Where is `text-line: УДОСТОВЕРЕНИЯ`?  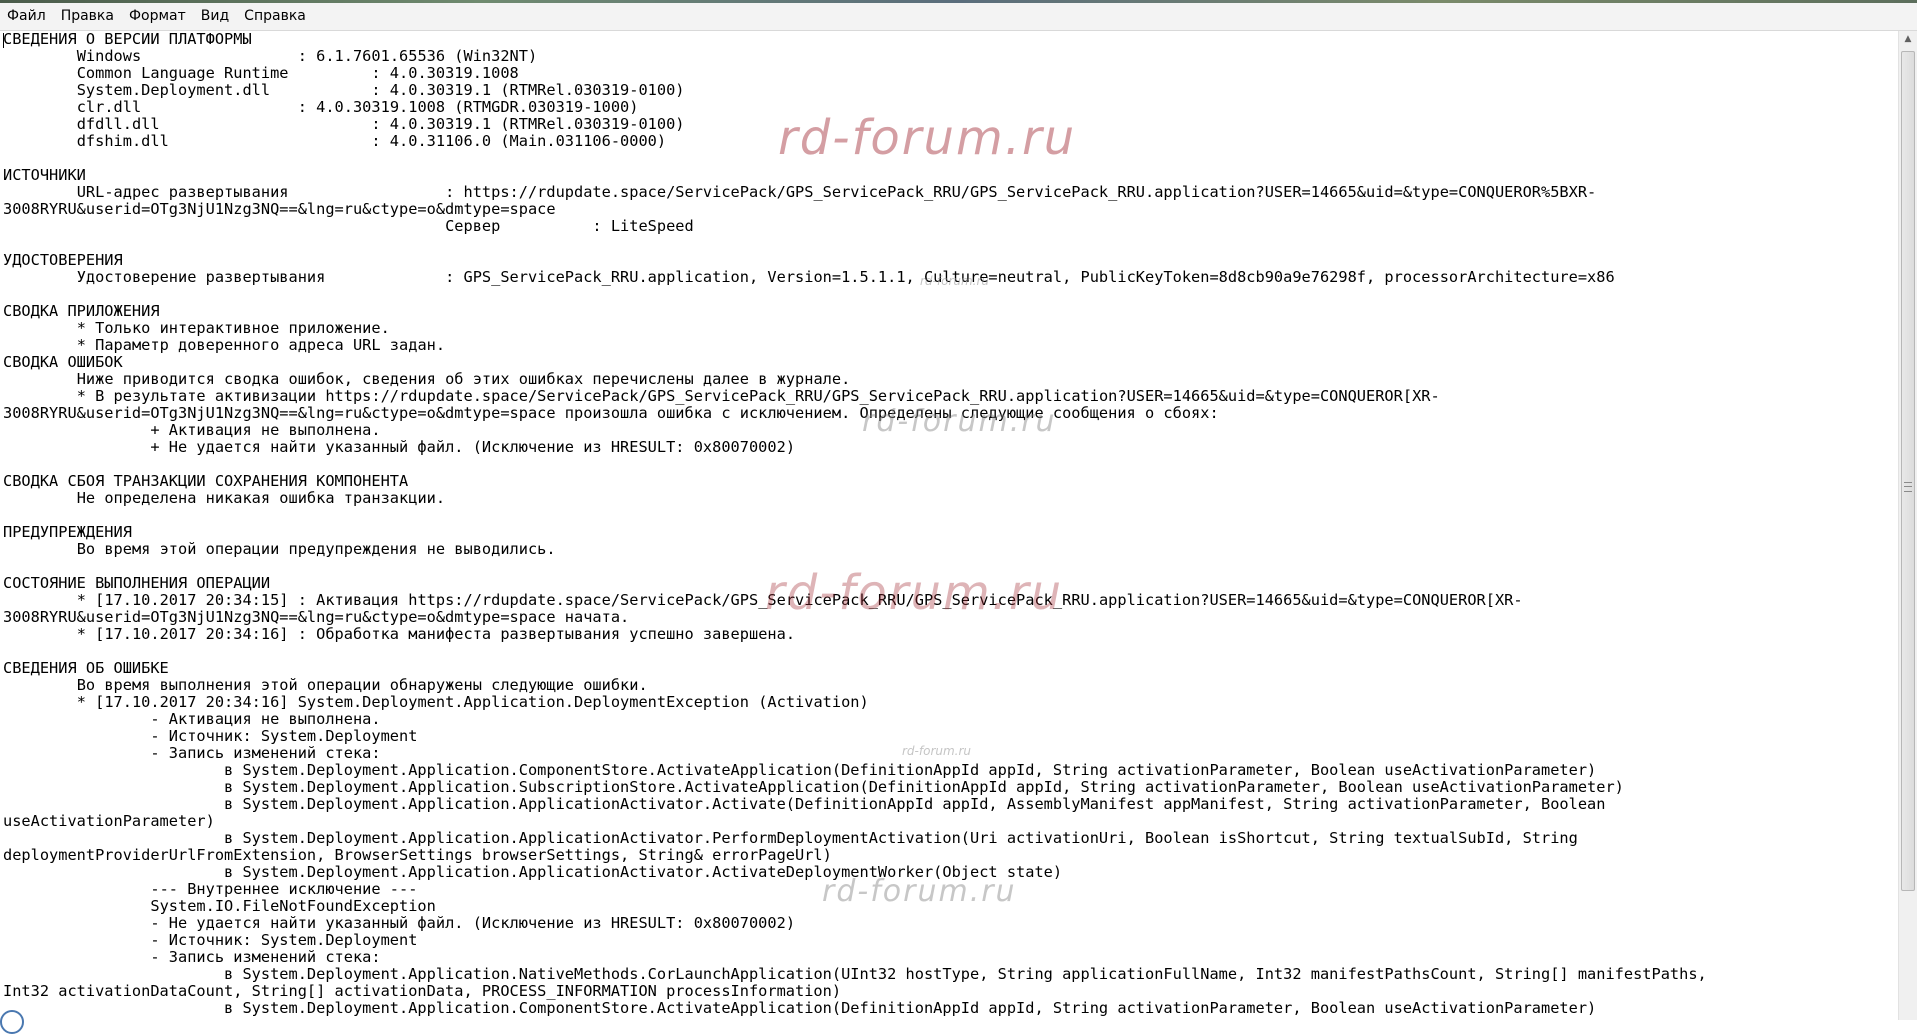
text-line: УДОСТОВЕРЕНИЯ is located at coordinates (63, 260).